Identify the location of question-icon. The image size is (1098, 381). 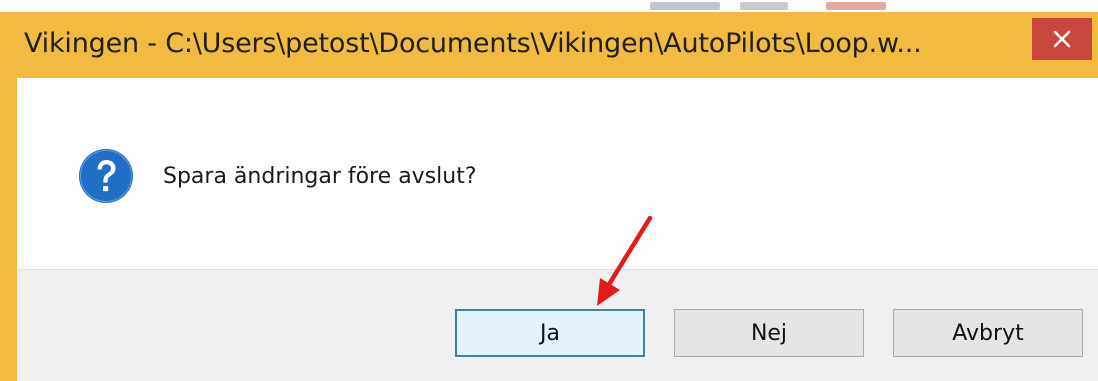
(106, 176).